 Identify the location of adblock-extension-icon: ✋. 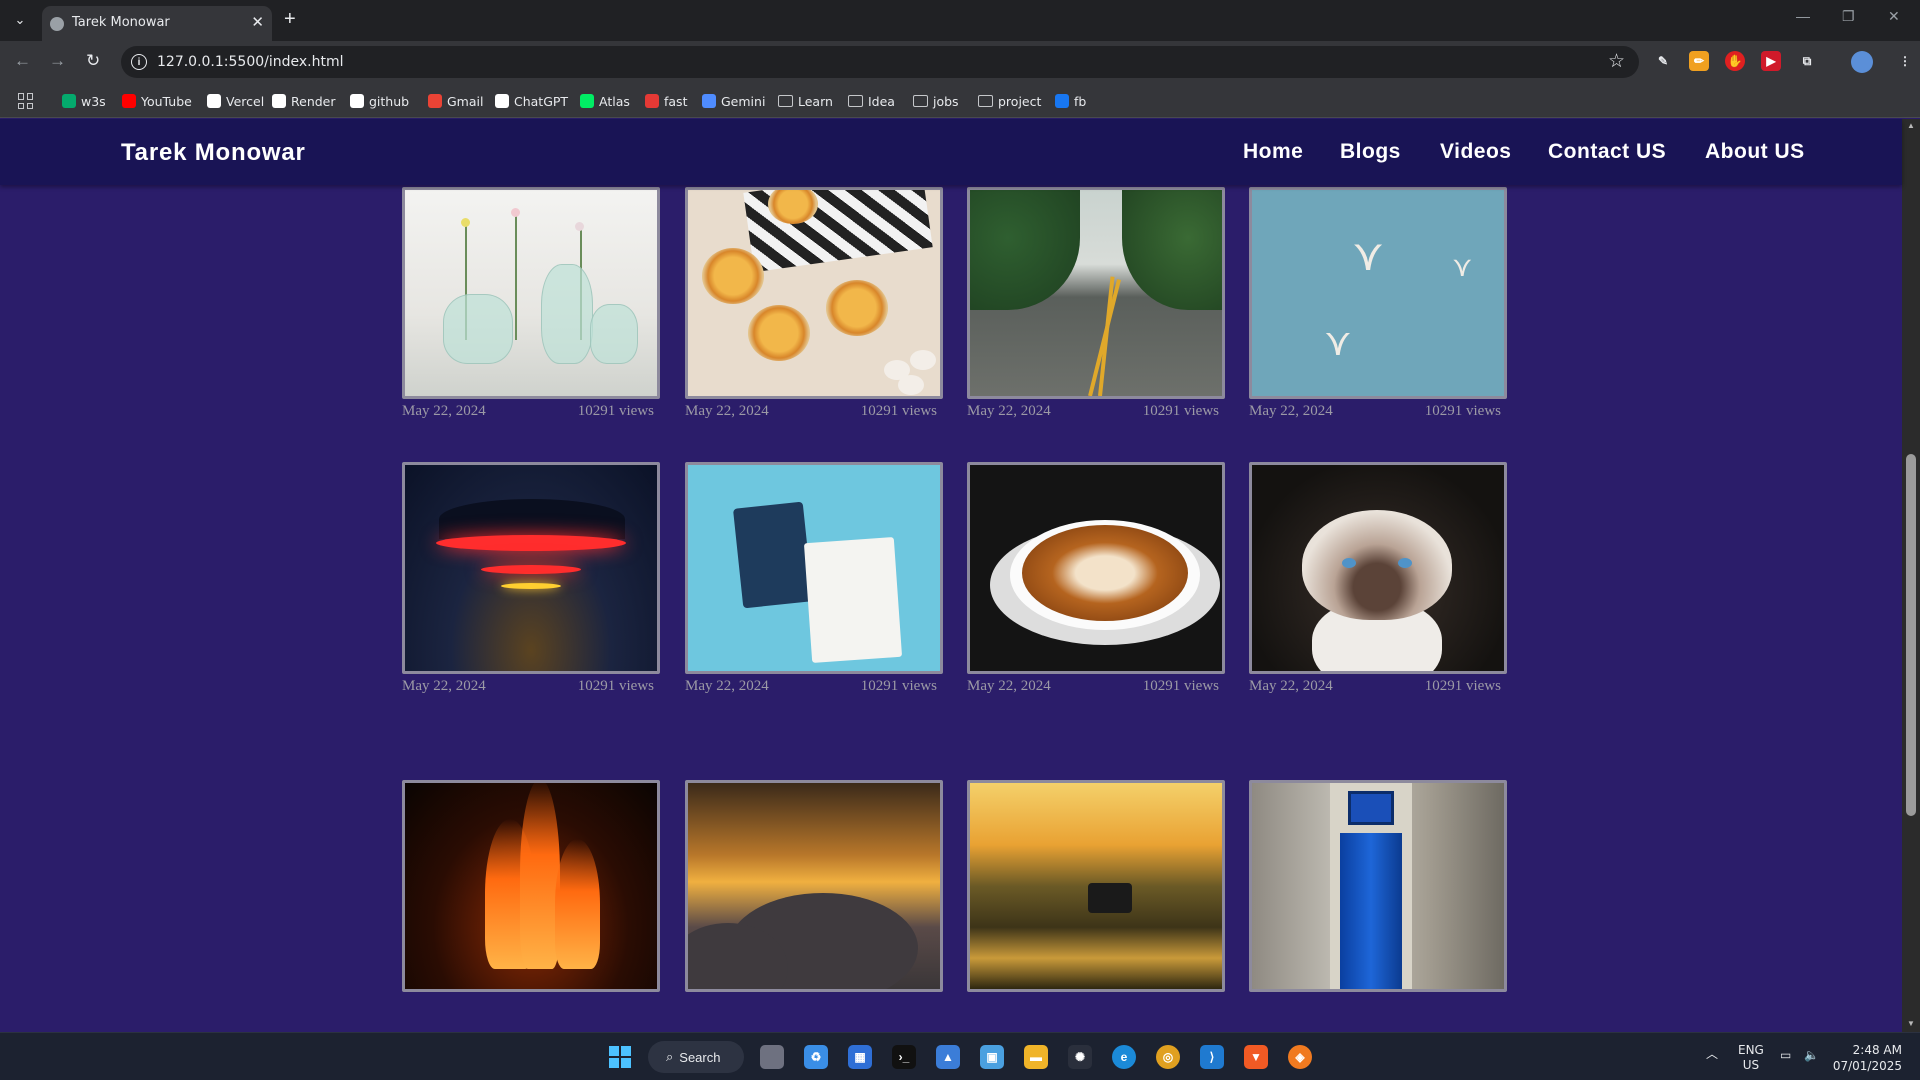
(1735, 61).